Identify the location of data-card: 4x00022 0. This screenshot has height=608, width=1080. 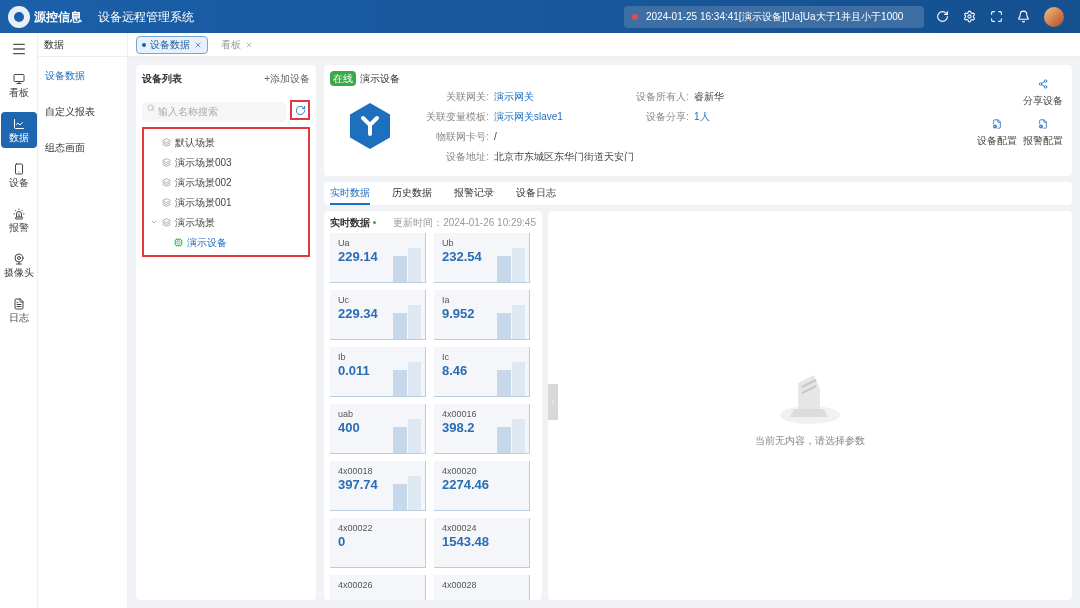
(378, 543).